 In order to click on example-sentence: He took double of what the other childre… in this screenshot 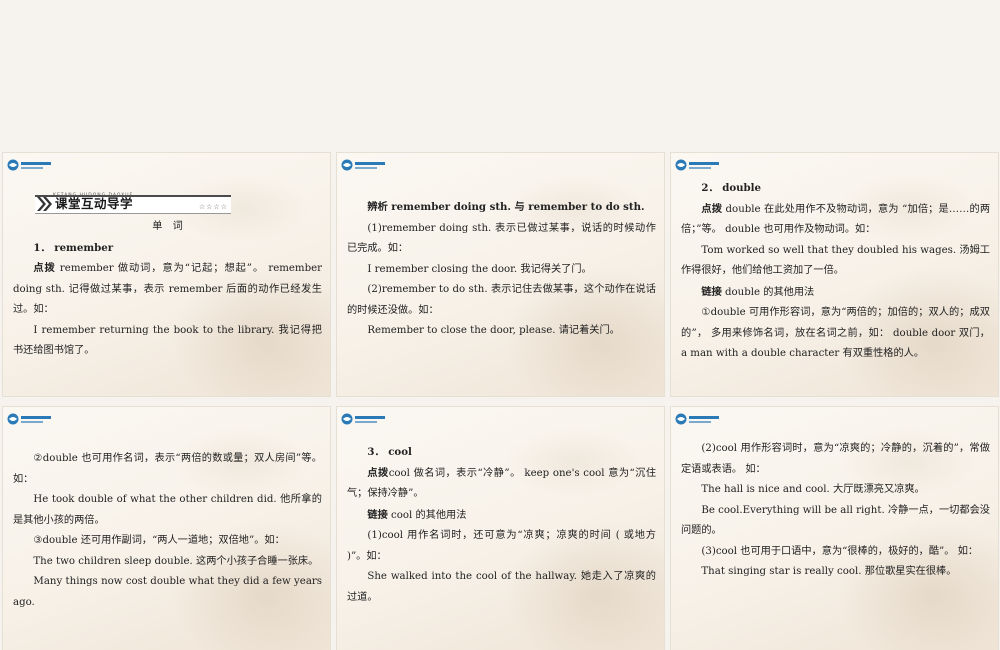, I will do `click(167, 510)`.